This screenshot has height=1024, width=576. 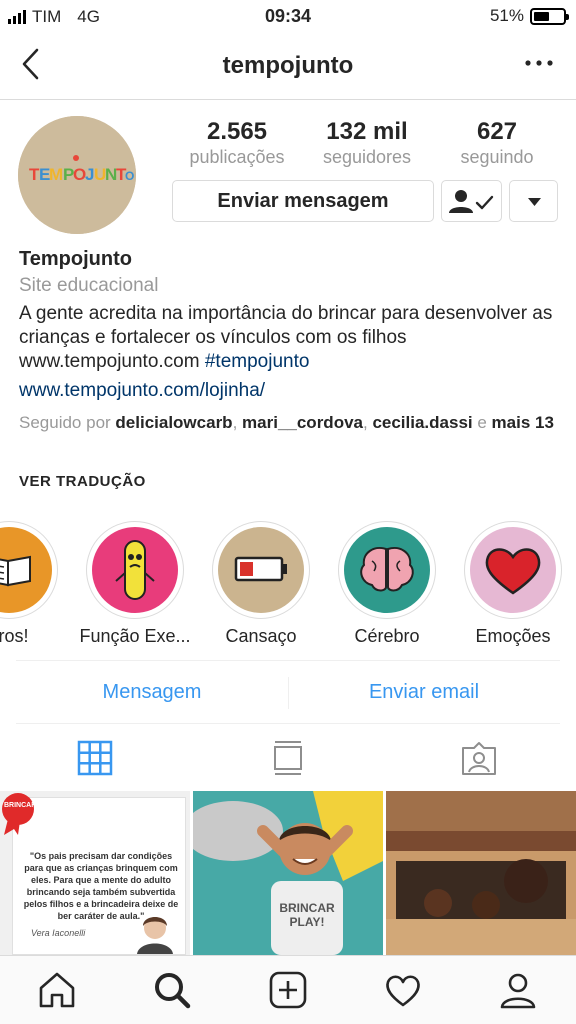 I want to click on message-link: Mensagem, so click(x=152, y=692).